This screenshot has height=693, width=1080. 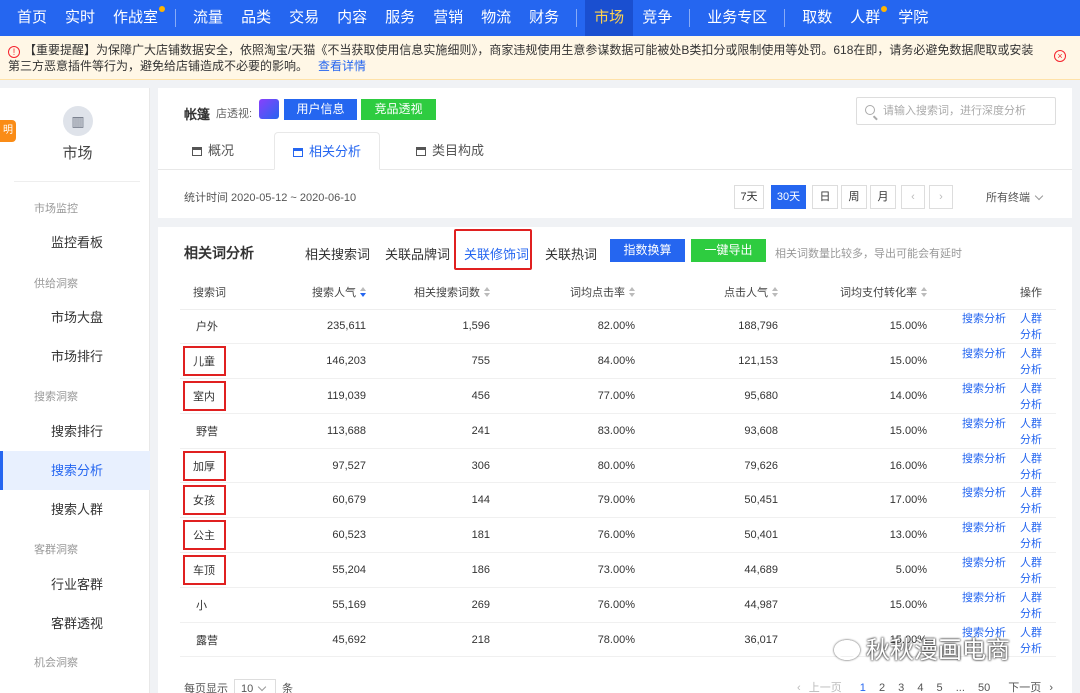 What do you see at coordinates (822, 687) in the screenshot?
I see `prev-page-button: ‹ 上一页` at bounding box center [822, 687].